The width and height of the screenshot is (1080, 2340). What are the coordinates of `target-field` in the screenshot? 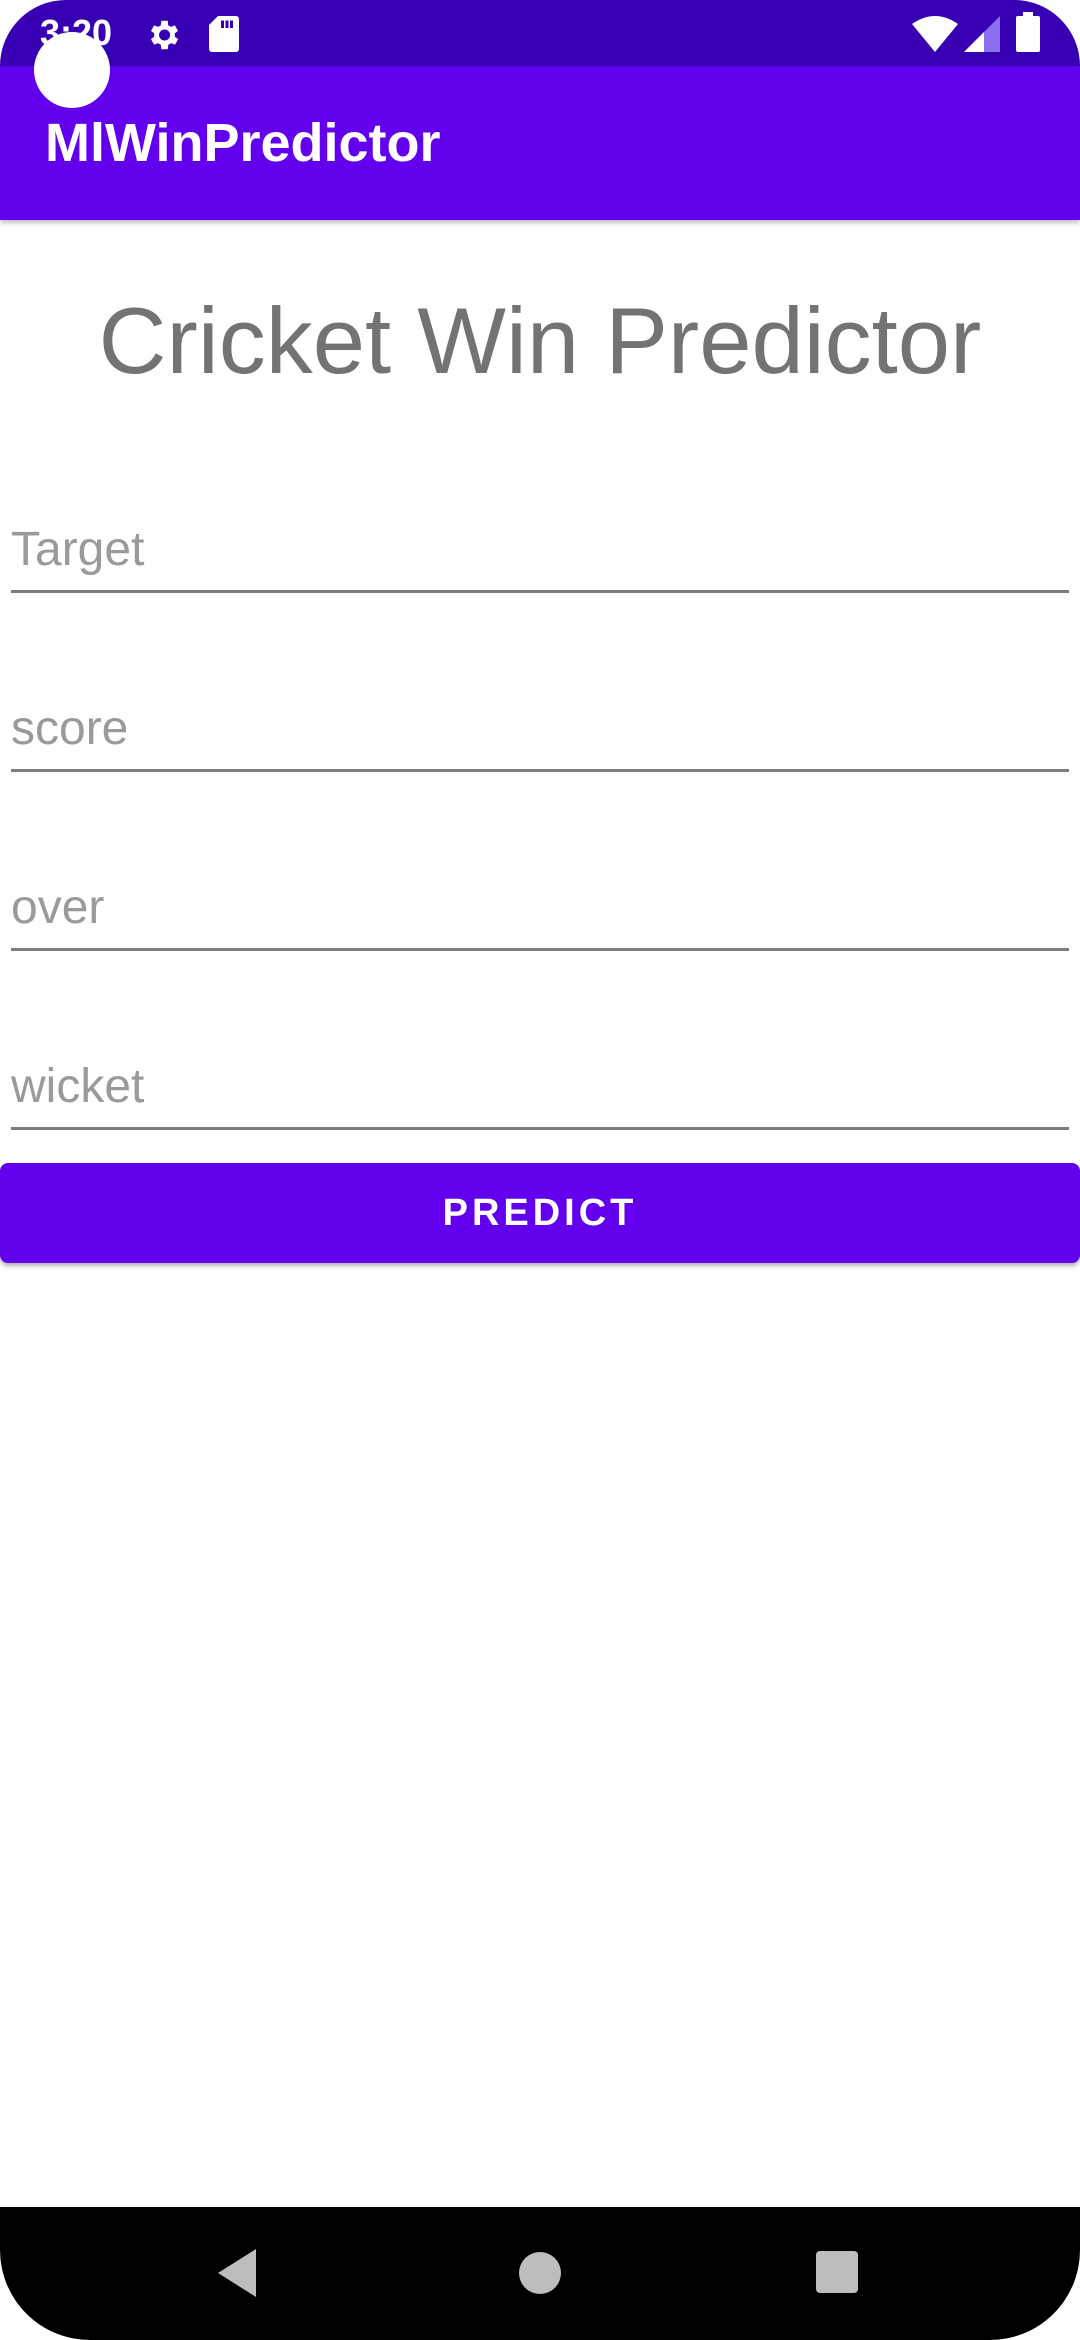 It's located at (540, 546).